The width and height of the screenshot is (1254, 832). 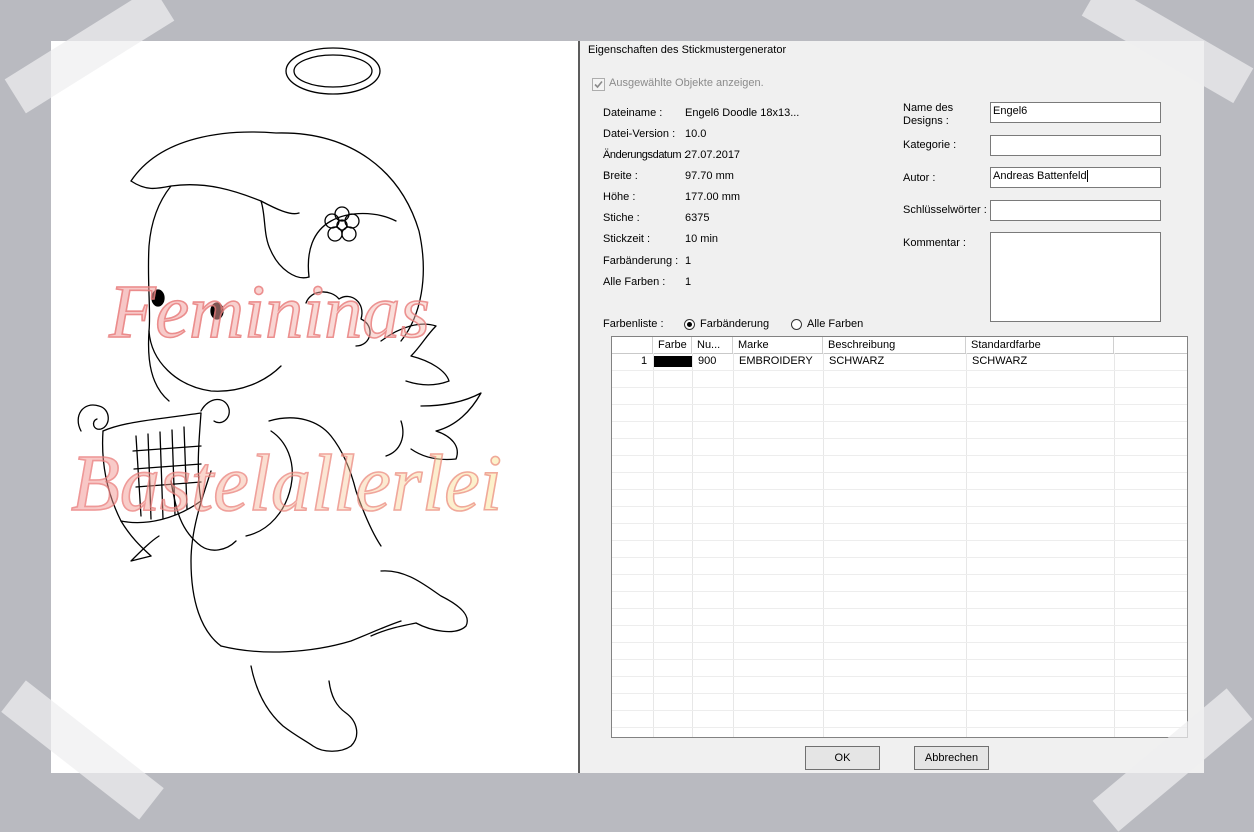 I want to click on category-label: Kategorie :, so click(x=930, y=145).